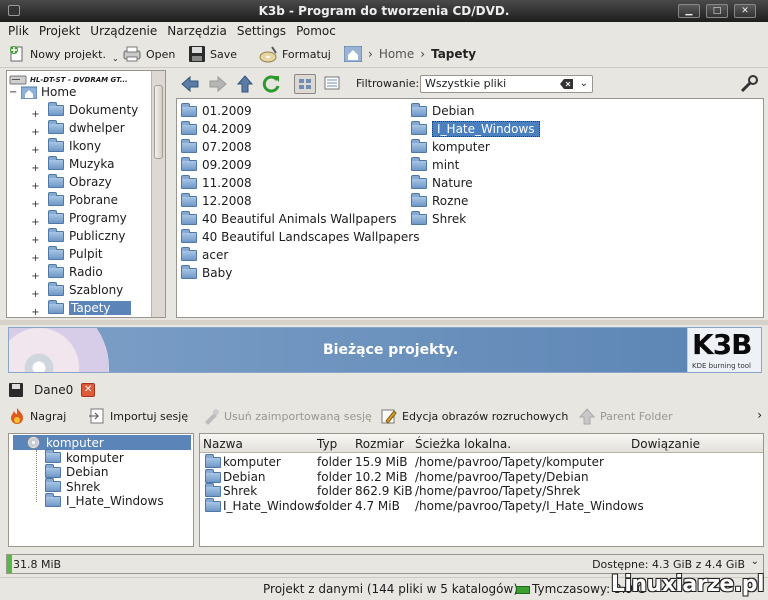  What do you see at coordinates (216, 165) in the screenshot?
I see `file-item: 09.2009` at bounding box center [216, 165].